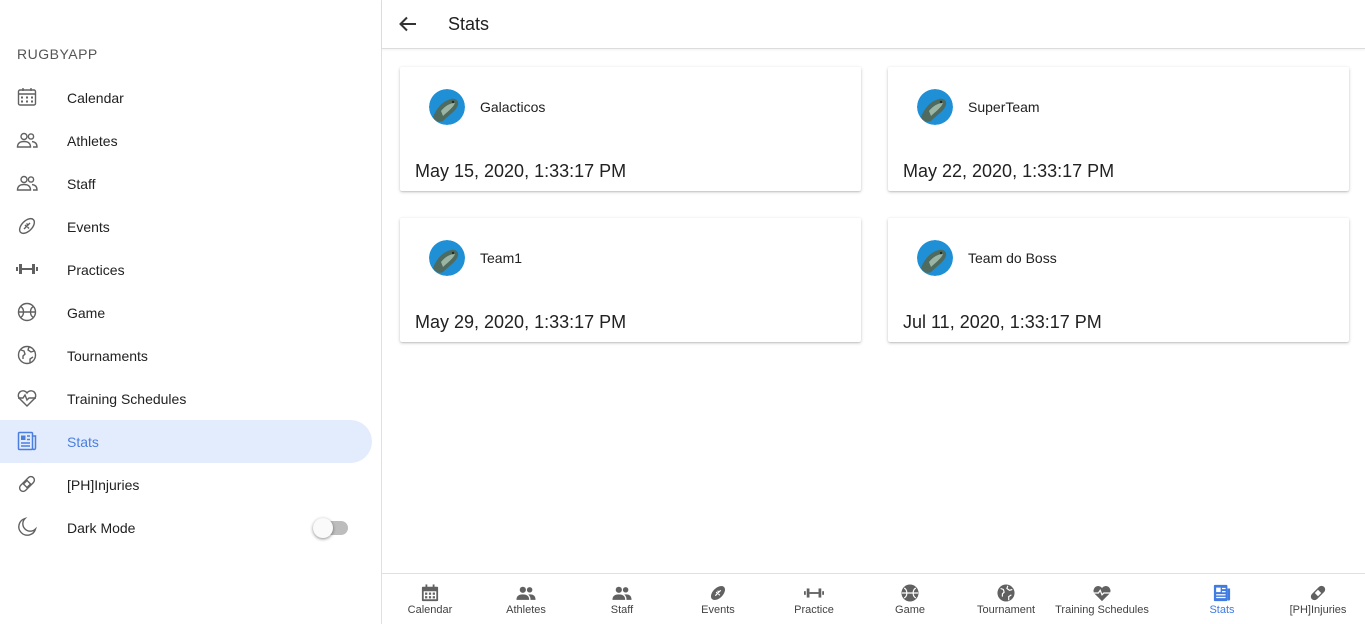  I want to click on sidebar-item-tournaments: Tournaments, so click(186, 355).